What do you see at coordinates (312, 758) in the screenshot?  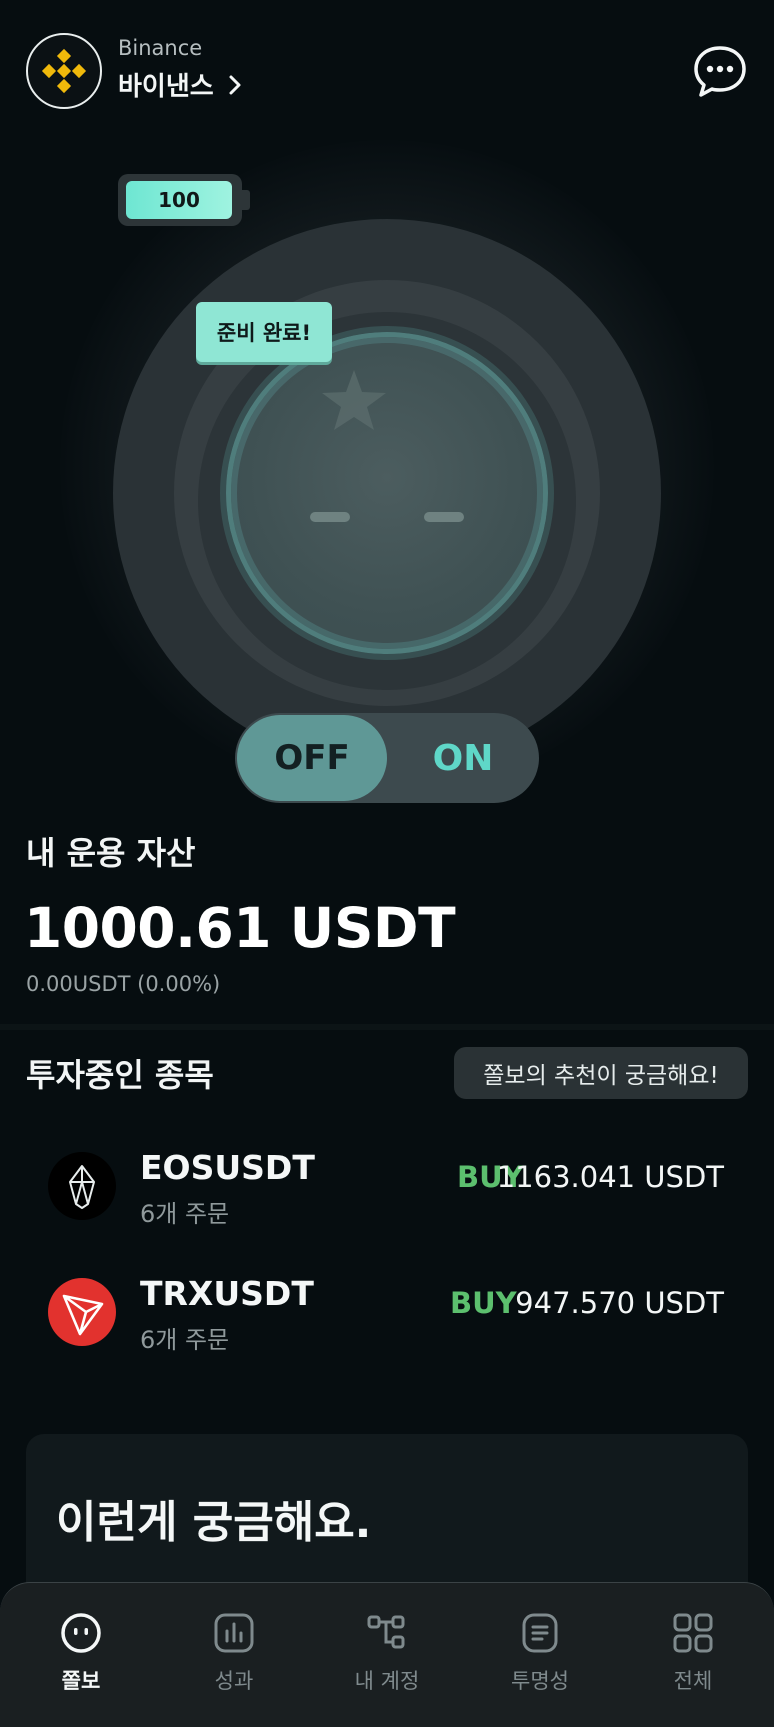 I see `toggle-off-option: OFF` at bounding box center [312, 758].